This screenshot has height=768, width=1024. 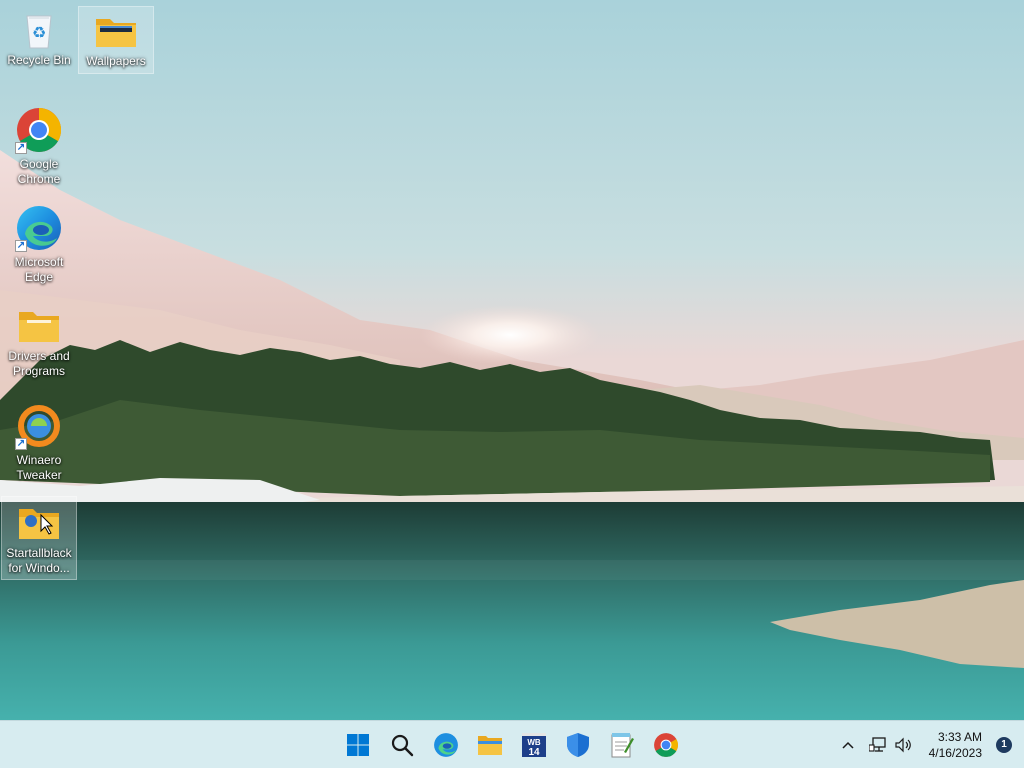 I want to click on notification-badge: 1, so click(x=1004, y=745).